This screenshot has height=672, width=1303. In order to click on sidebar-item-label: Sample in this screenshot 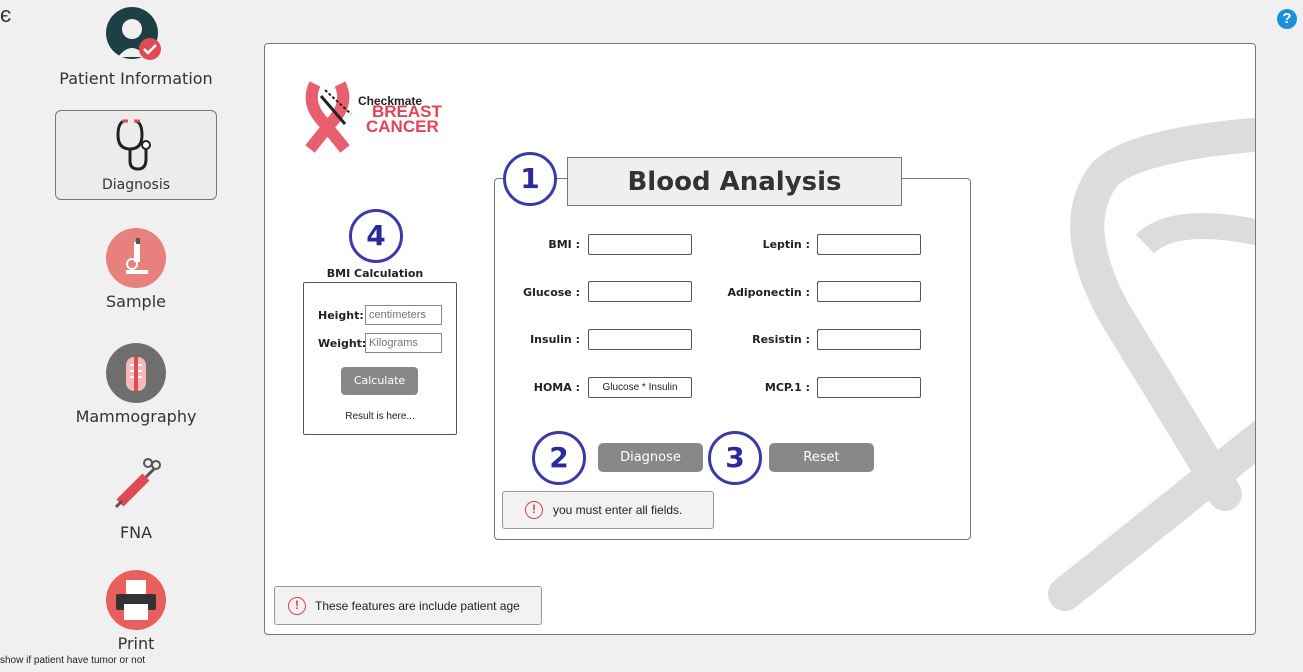, I will do `click(136, 301)`.